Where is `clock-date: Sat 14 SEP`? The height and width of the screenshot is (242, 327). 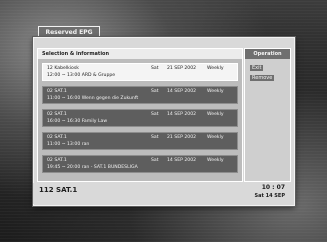
clock-date: Sat 14 SEP is located at coordinates (270, 196).